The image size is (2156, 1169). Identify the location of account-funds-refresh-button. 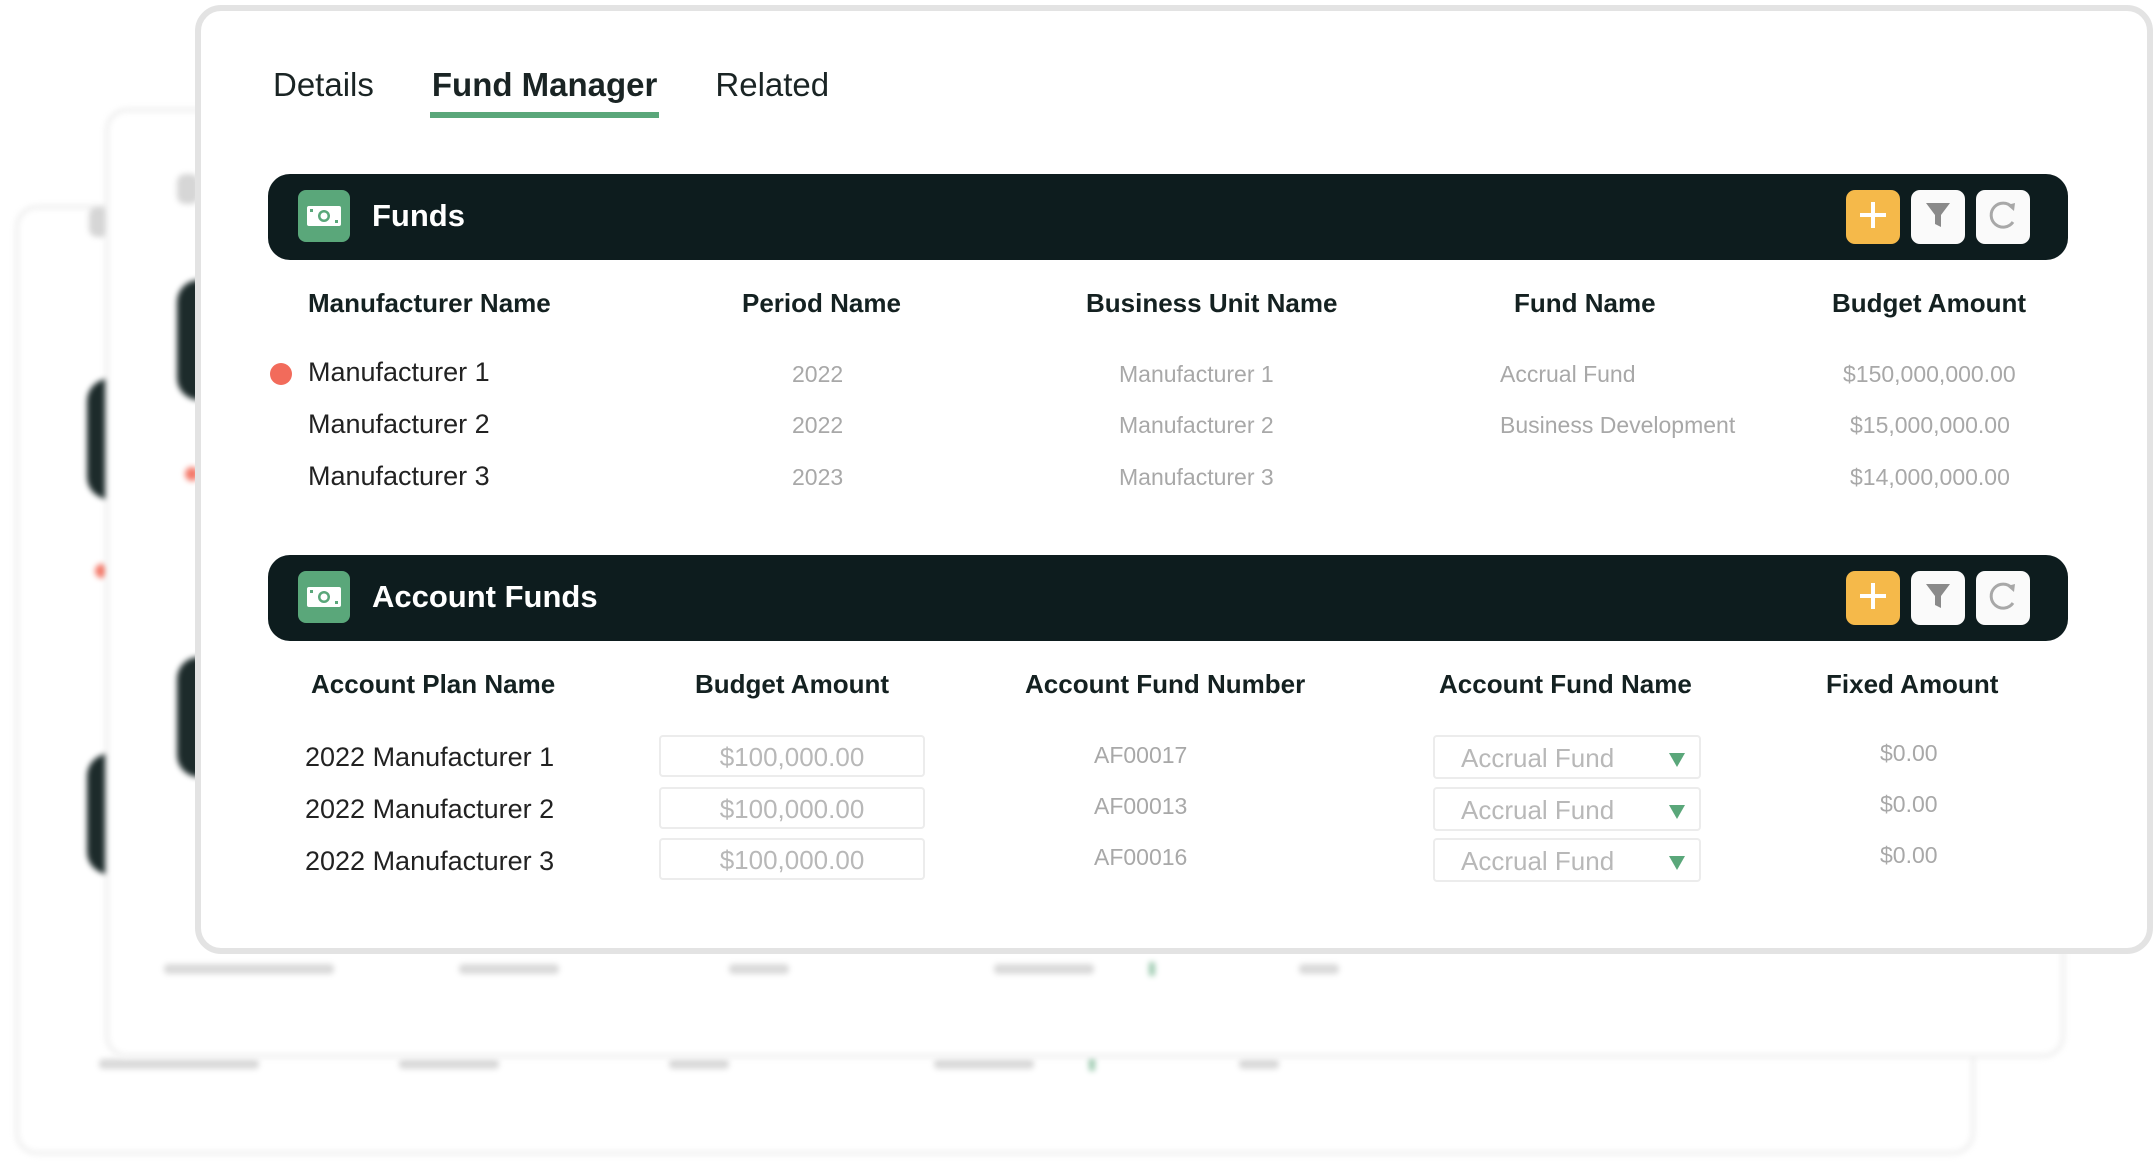
(2003, 598).